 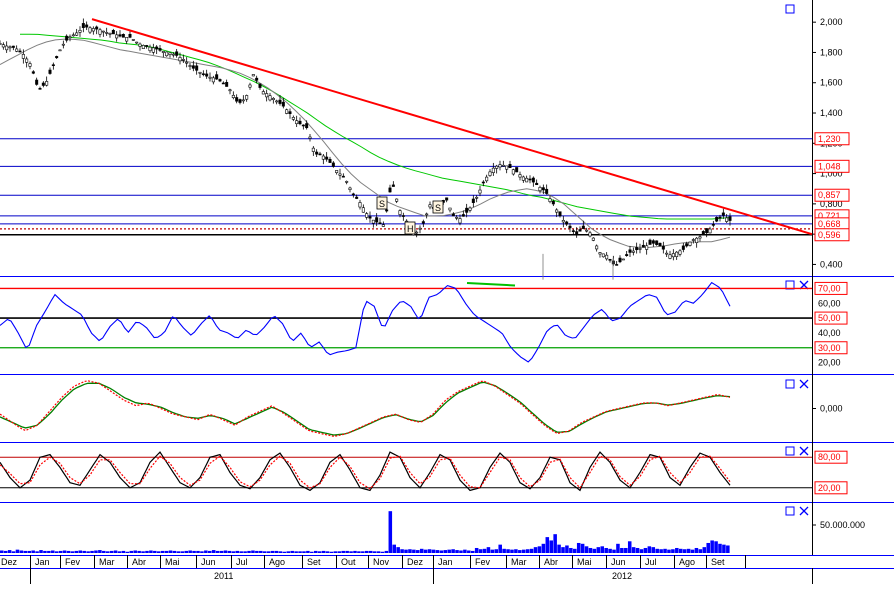 What do you see at coordinates (208, 562) in the screenshot?
I see `month-label: Jun` at bounding box center [208, 562].